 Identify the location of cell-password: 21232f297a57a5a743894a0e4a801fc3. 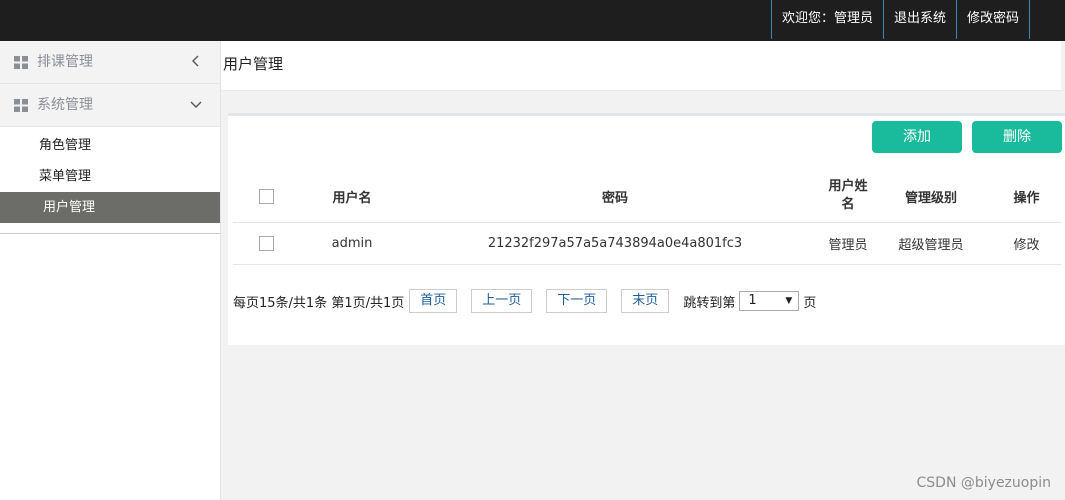
(615, 243).